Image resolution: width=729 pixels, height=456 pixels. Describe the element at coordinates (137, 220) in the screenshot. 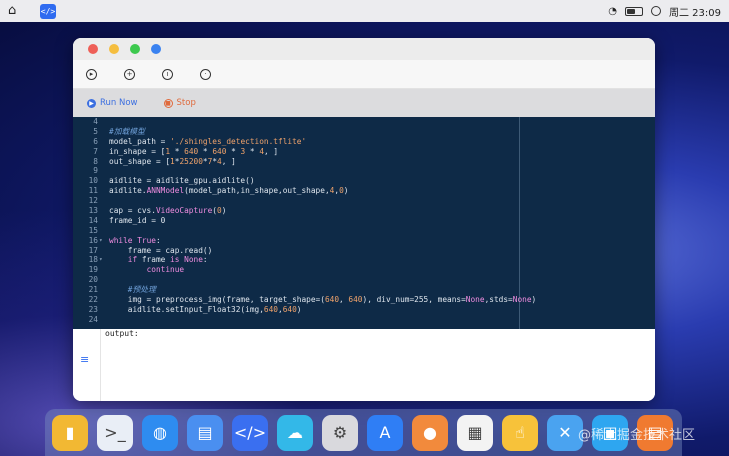

I see `code-text: frame_id = 0` at that location.